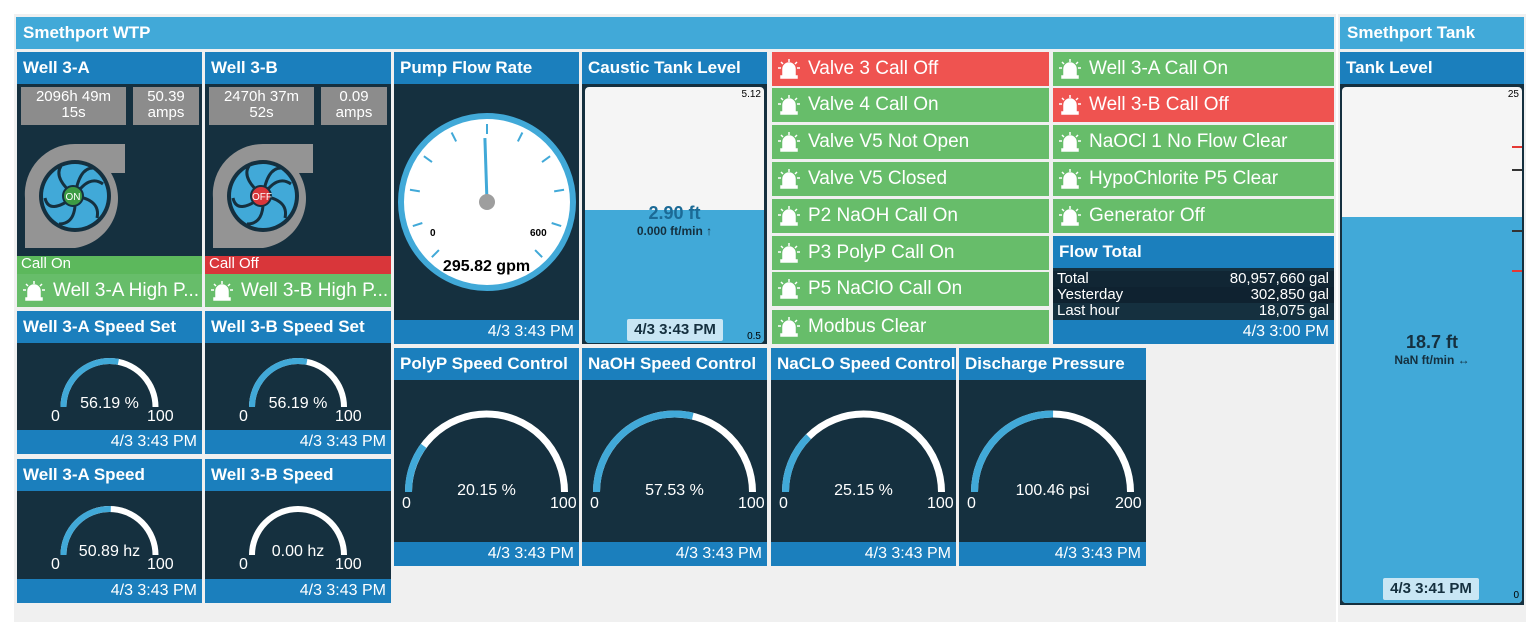 The height and width of the screenshot is (637, 1540). I want to click on alarm-tile: Generator Off, so click(1193, 216).